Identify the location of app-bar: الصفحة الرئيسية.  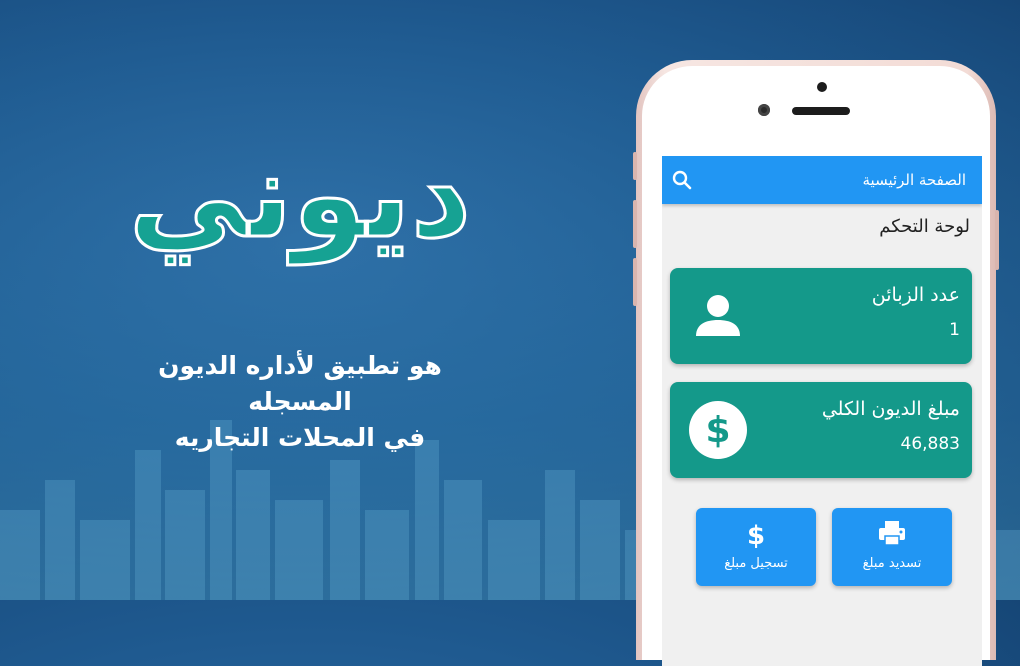
(822, 180).